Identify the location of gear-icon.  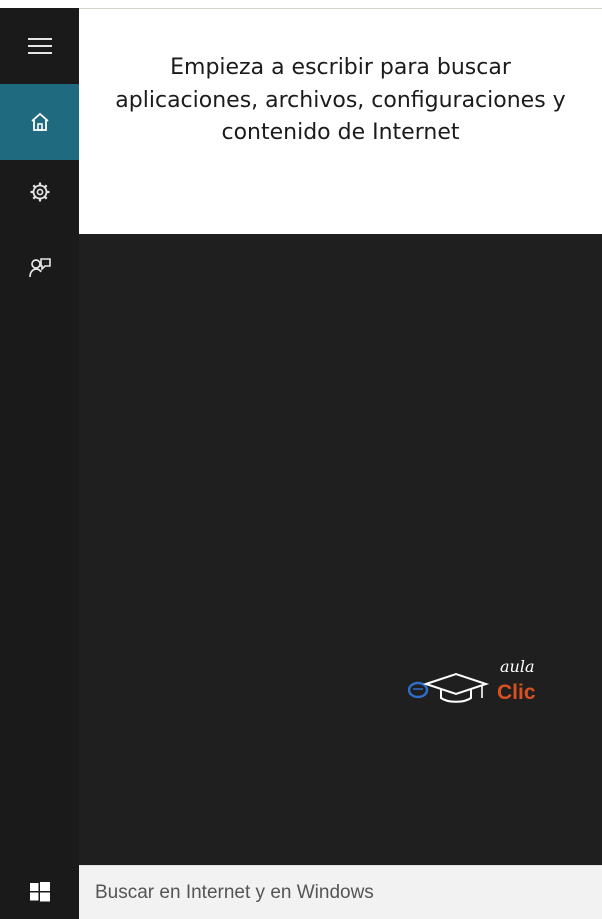
(39, 192).